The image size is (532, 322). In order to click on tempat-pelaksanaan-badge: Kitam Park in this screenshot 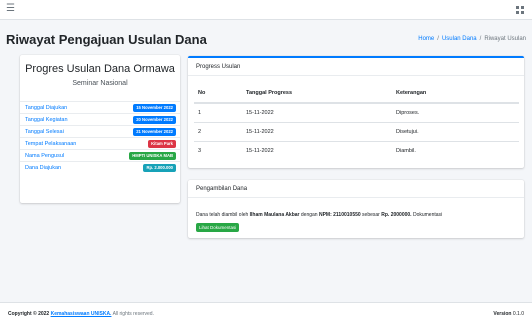, I will do `click(162, 143)`.